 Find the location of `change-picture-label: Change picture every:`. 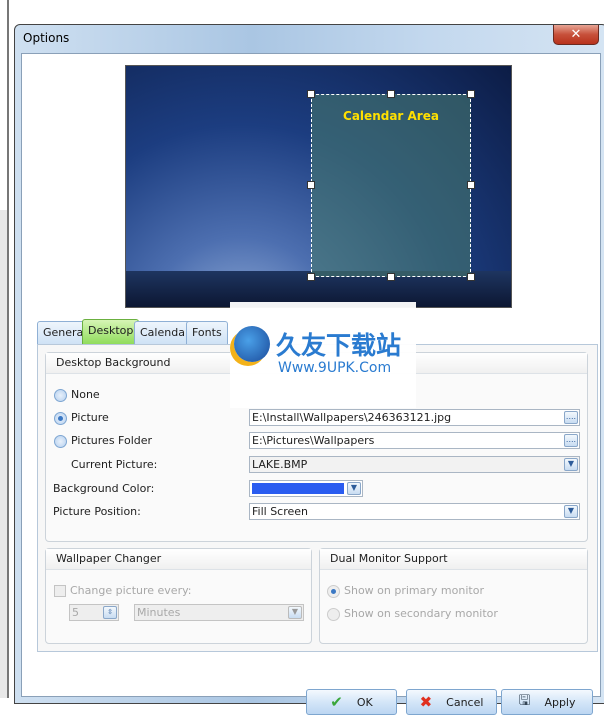

change-picture-label: Change picture every: is located at coordinates (131, 590).